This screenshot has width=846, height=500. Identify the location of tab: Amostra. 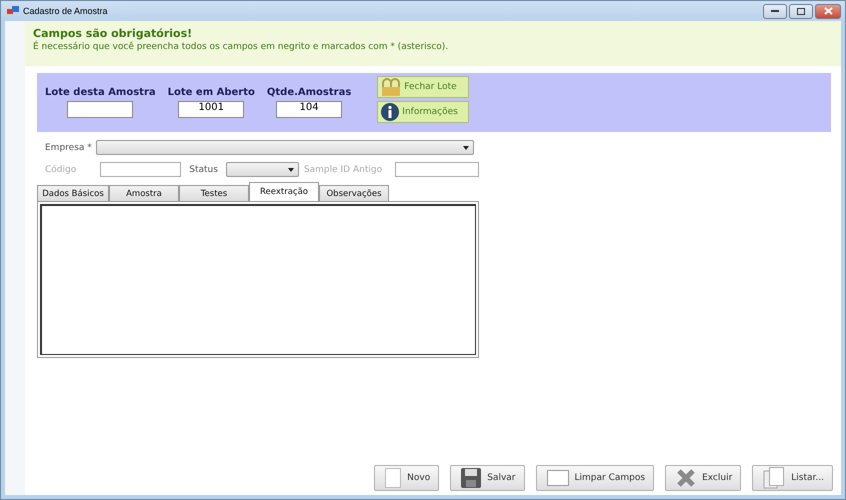
(144, 193).